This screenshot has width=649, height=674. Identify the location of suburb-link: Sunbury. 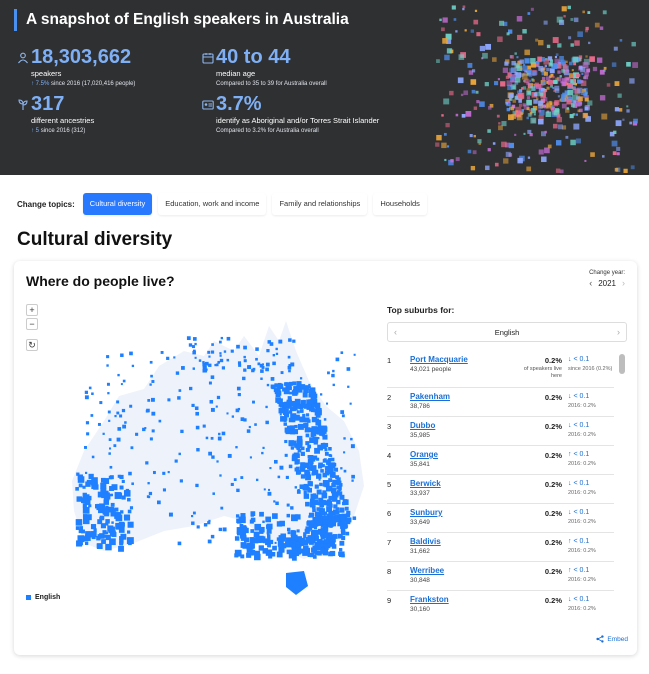
(426, 512).